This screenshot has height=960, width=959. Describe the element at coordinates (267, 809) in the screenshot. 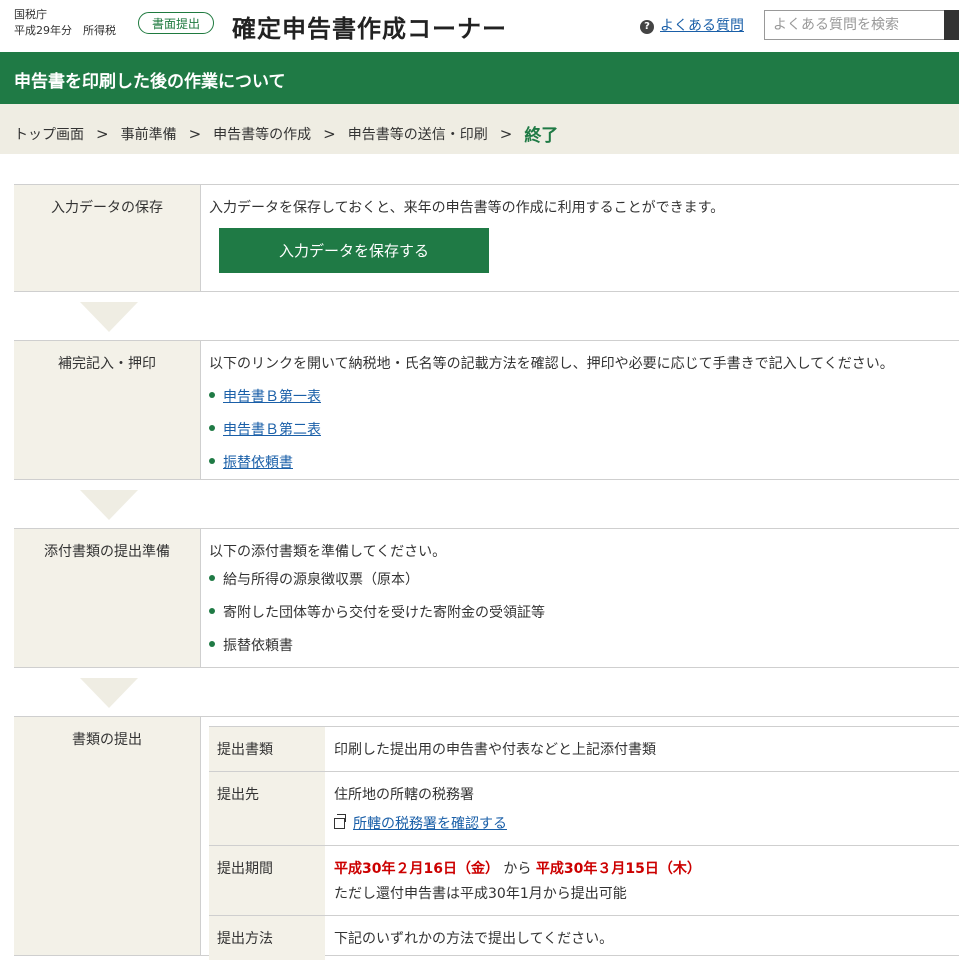

I see `row-key: 提出先` at that location.